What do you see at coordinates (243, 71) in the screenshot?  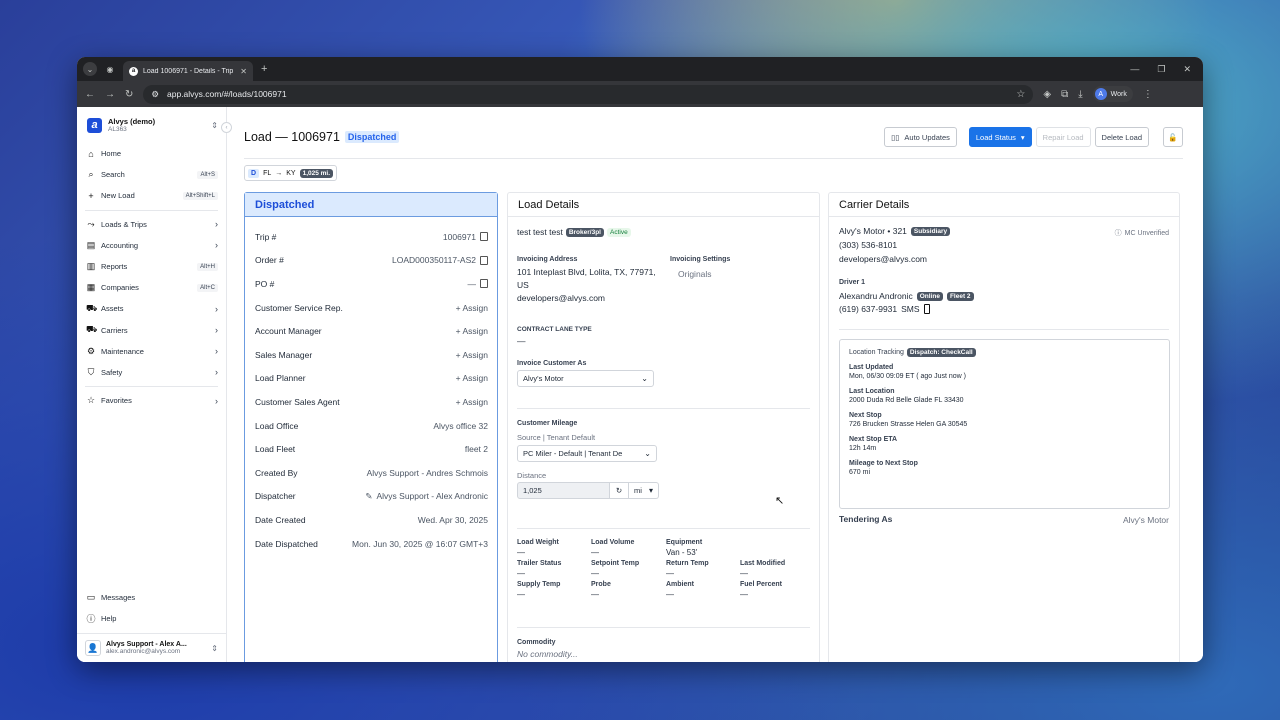 I see `close-tab-icon: ✕` at bounding box center [243, 71].